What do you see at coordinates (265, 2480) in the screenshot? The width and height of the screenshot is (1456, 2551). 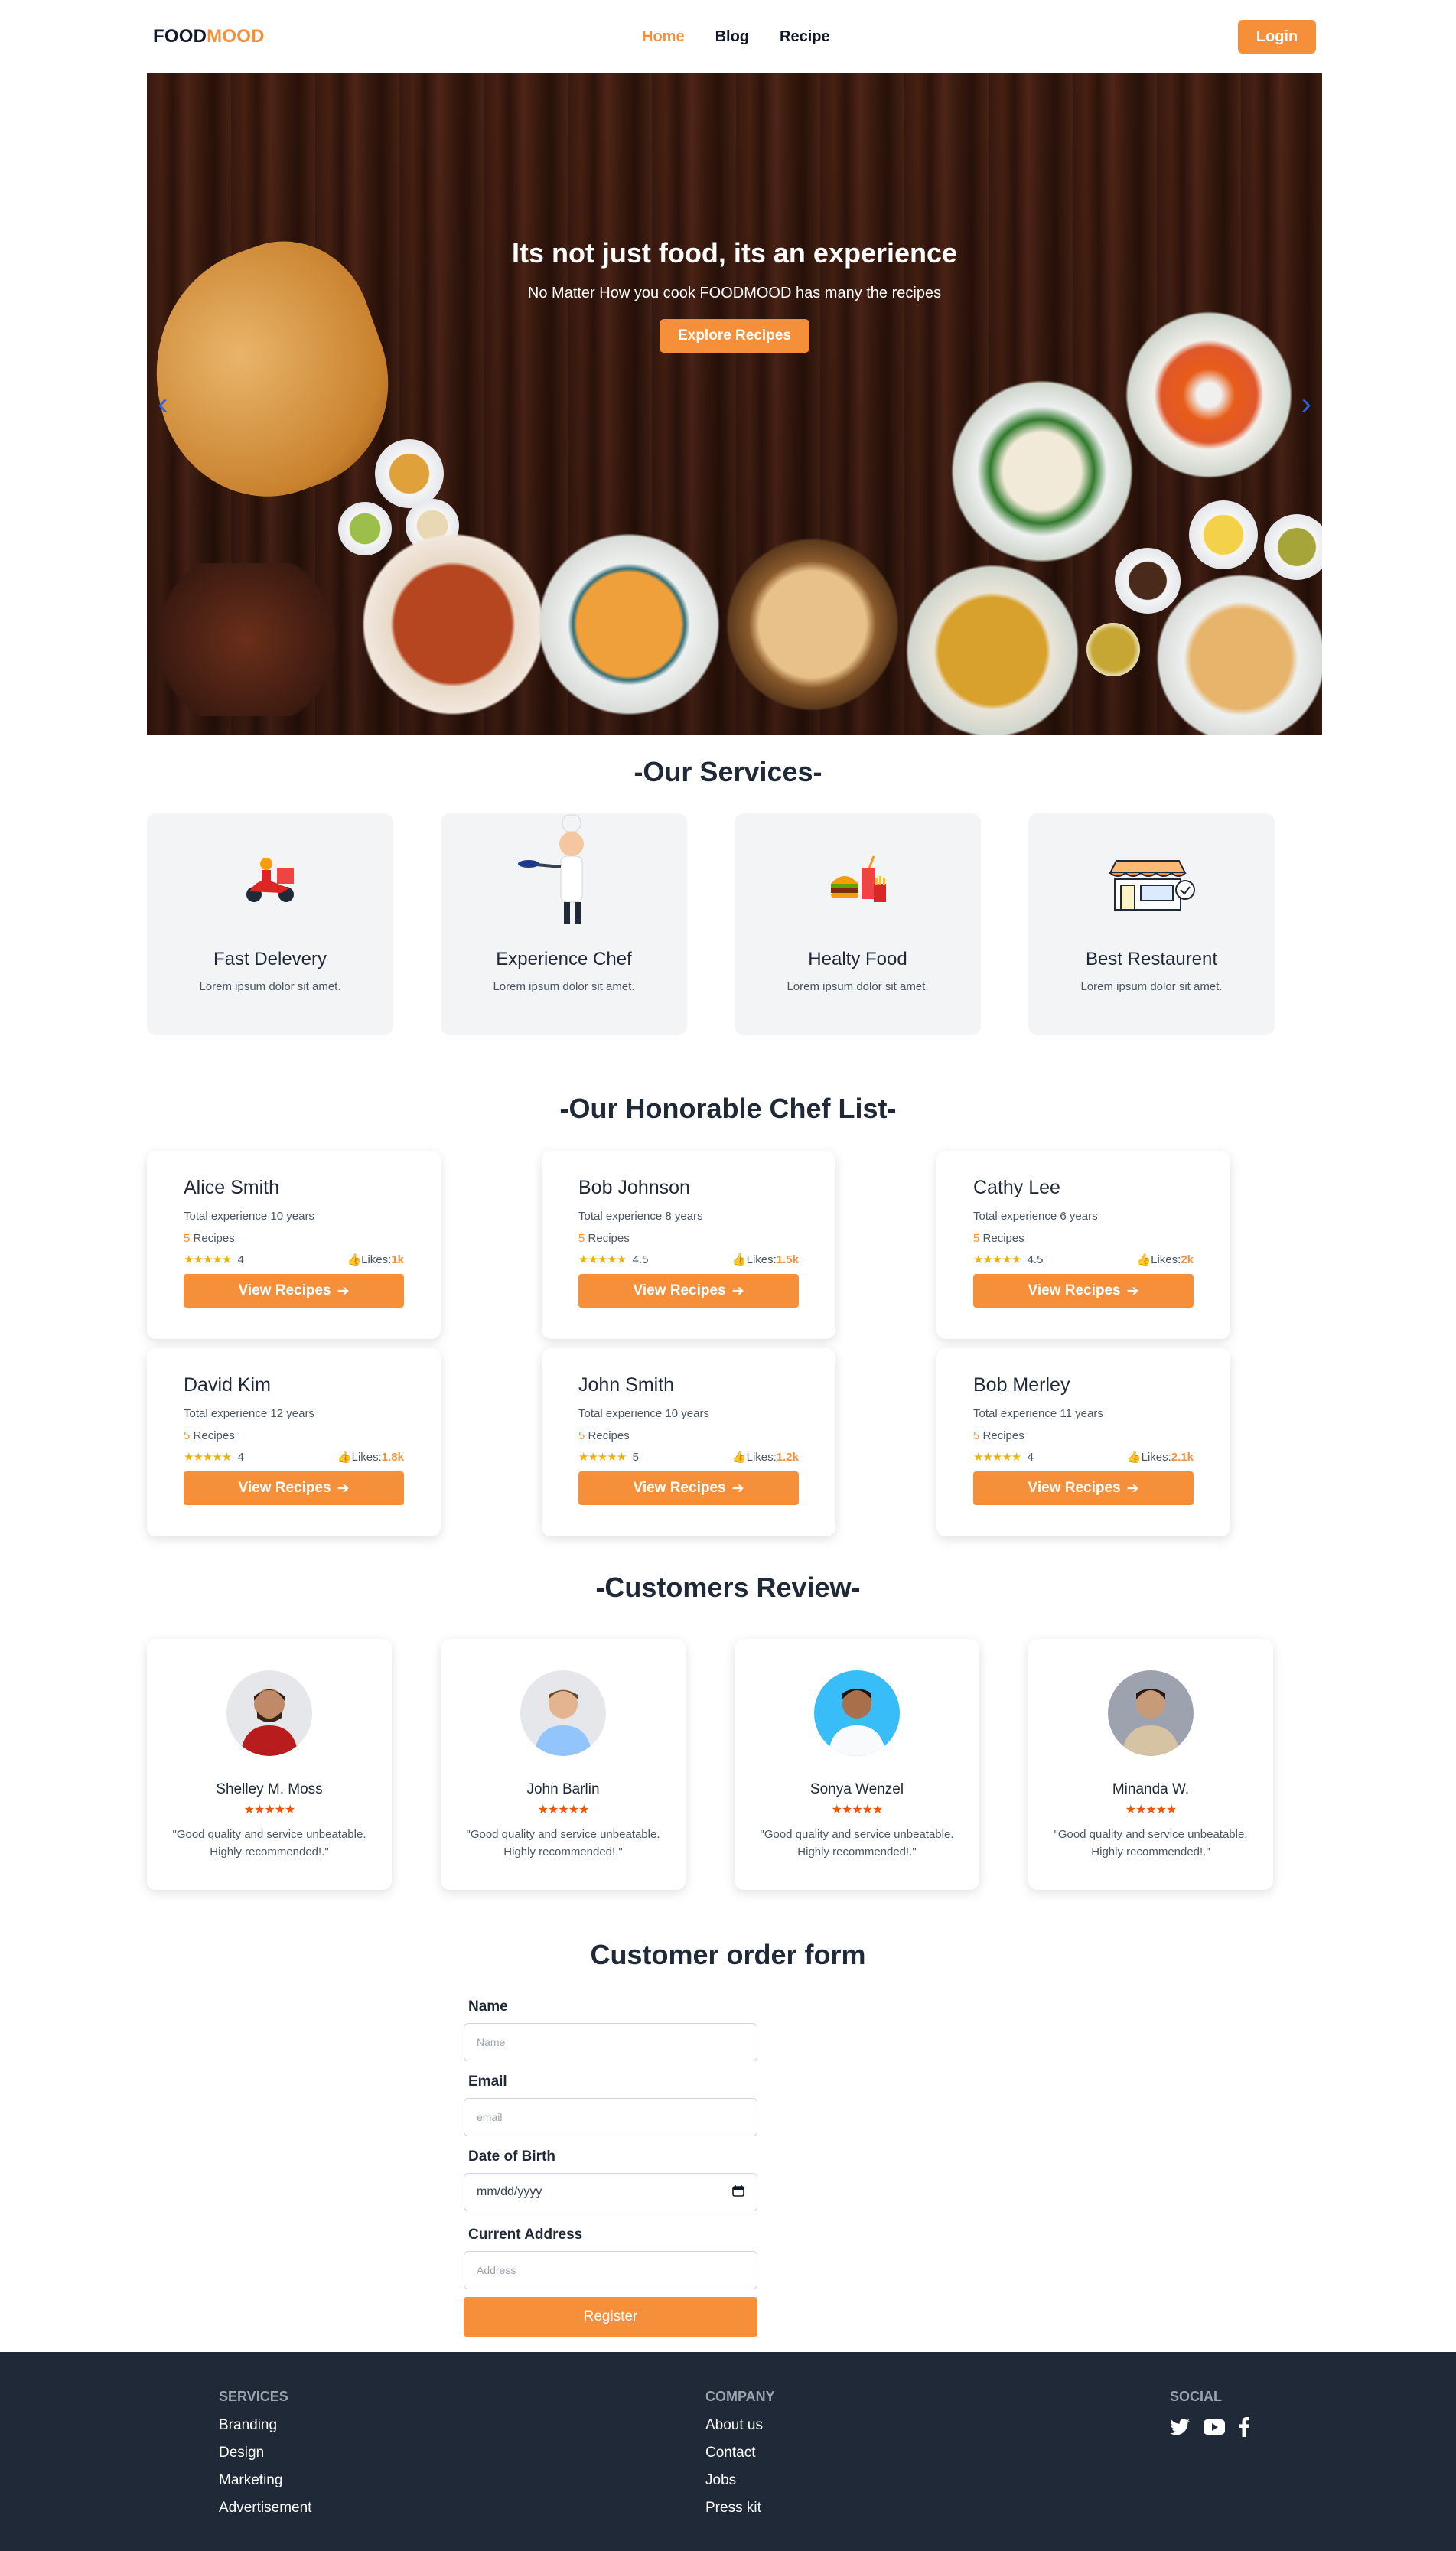 I see `footer-link: Marketing` at bounding box center [265, 2480].